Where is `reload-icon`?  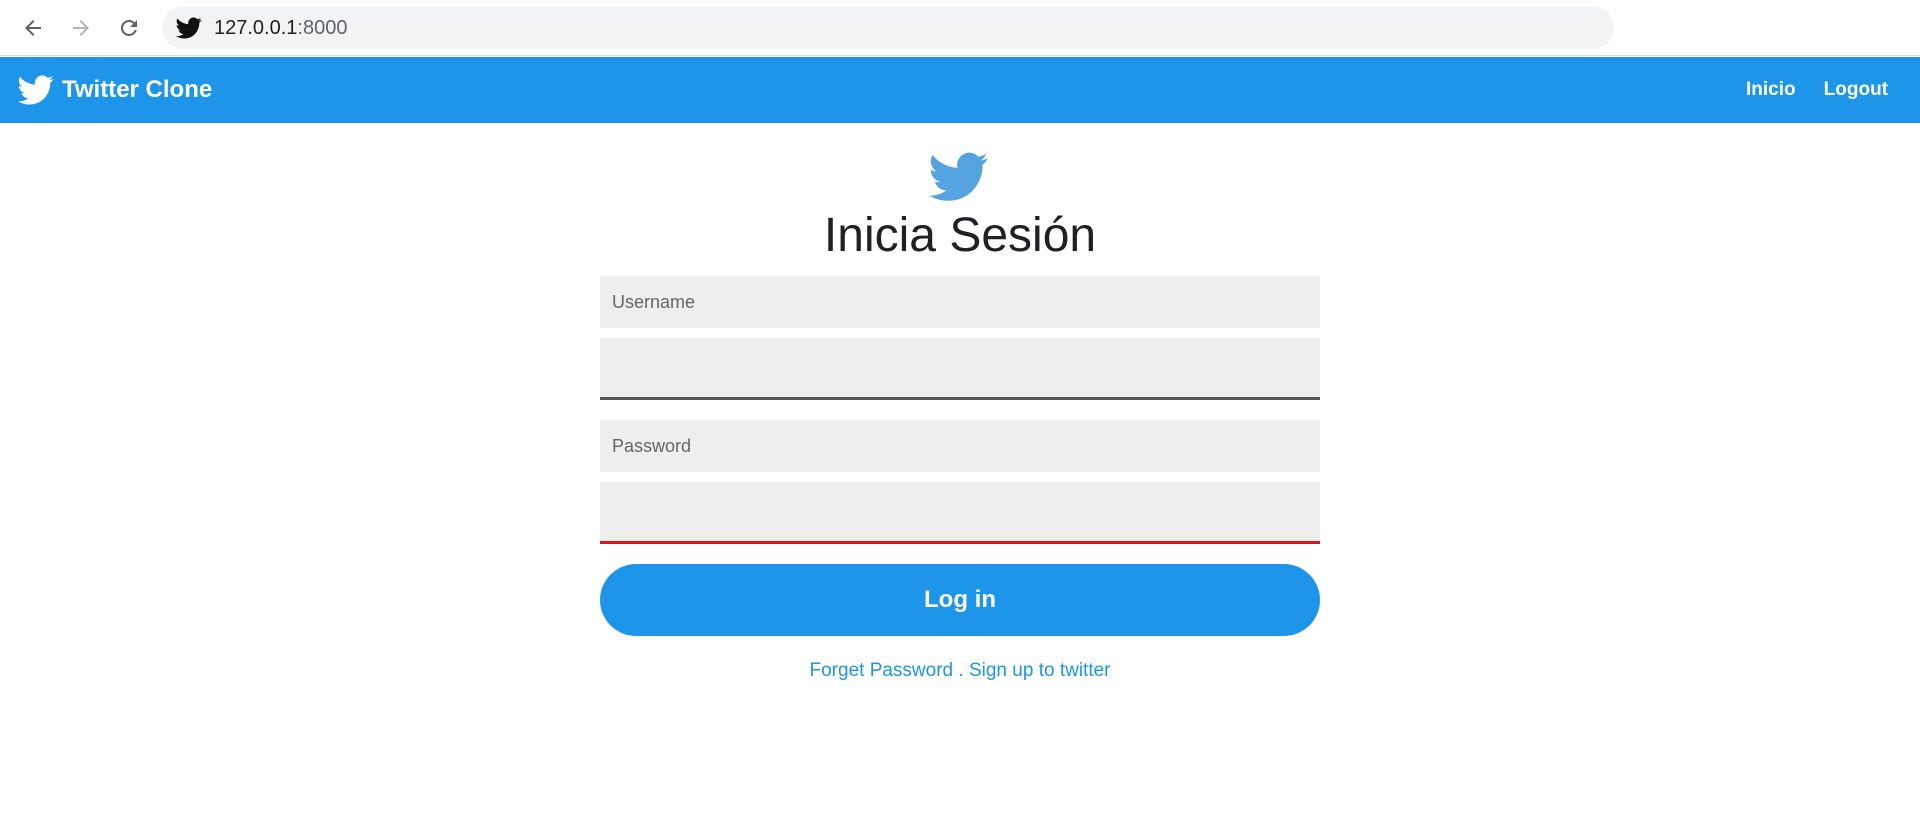 reload-icon is located at coordinates (128, 27).